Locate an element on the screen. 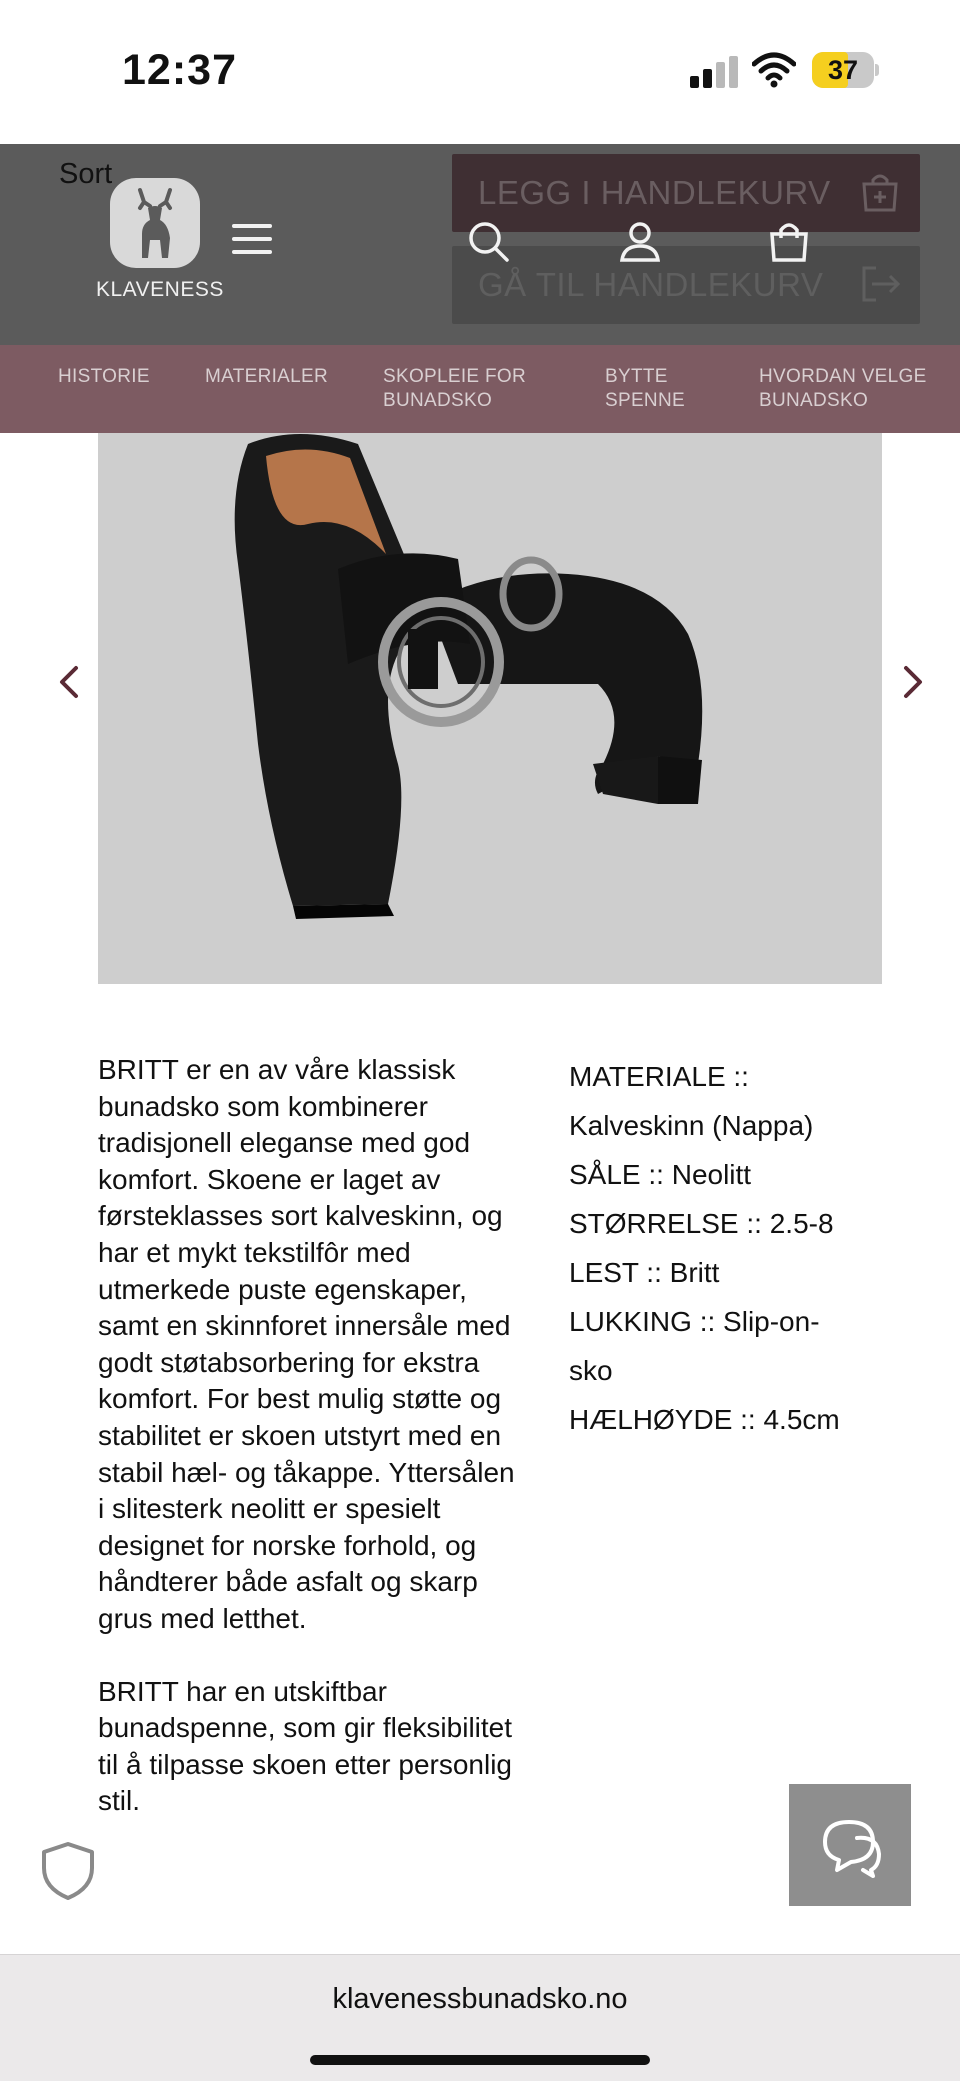 The image size is (960, 2081). nav-item-bytte-spenne: BYTTE SPENNE is located at coordinates (655, 389).